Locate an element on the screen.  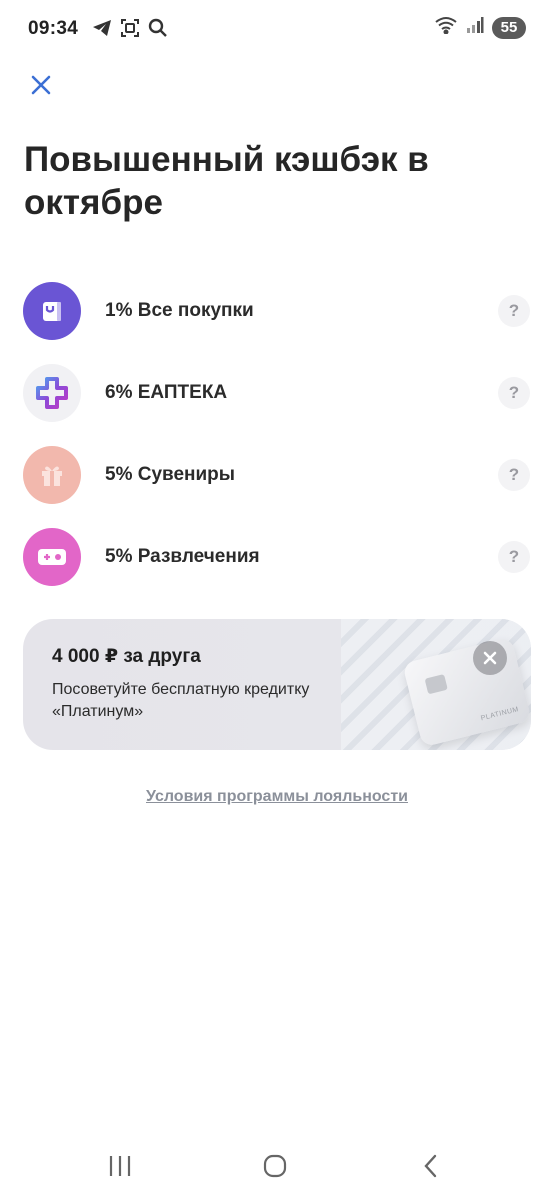
recent-apps-button is located at coordinates (120, 1166).